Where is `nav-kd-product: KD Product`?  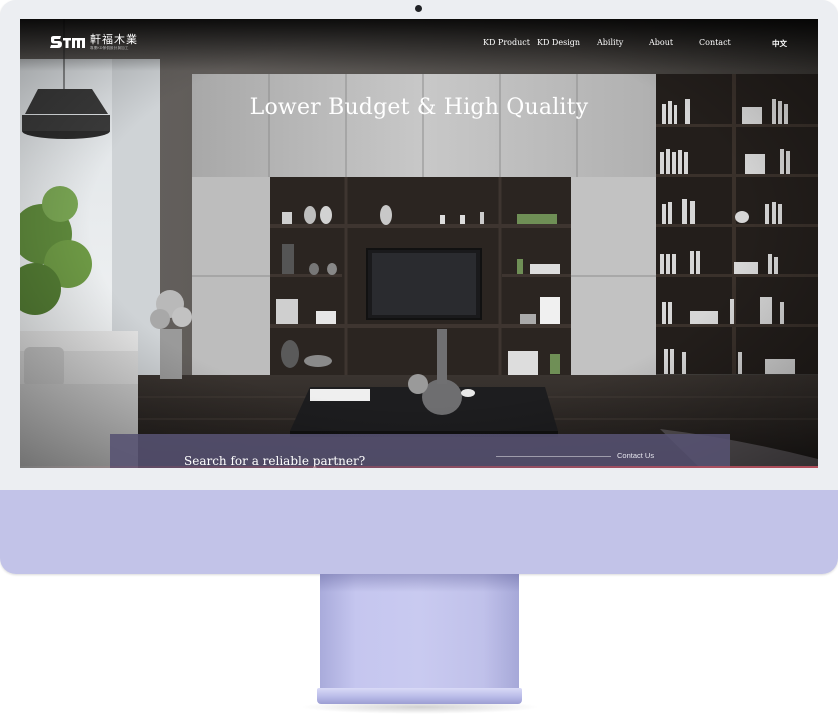 nav-kd-product: KD Product is located at coordinates (506, 42).